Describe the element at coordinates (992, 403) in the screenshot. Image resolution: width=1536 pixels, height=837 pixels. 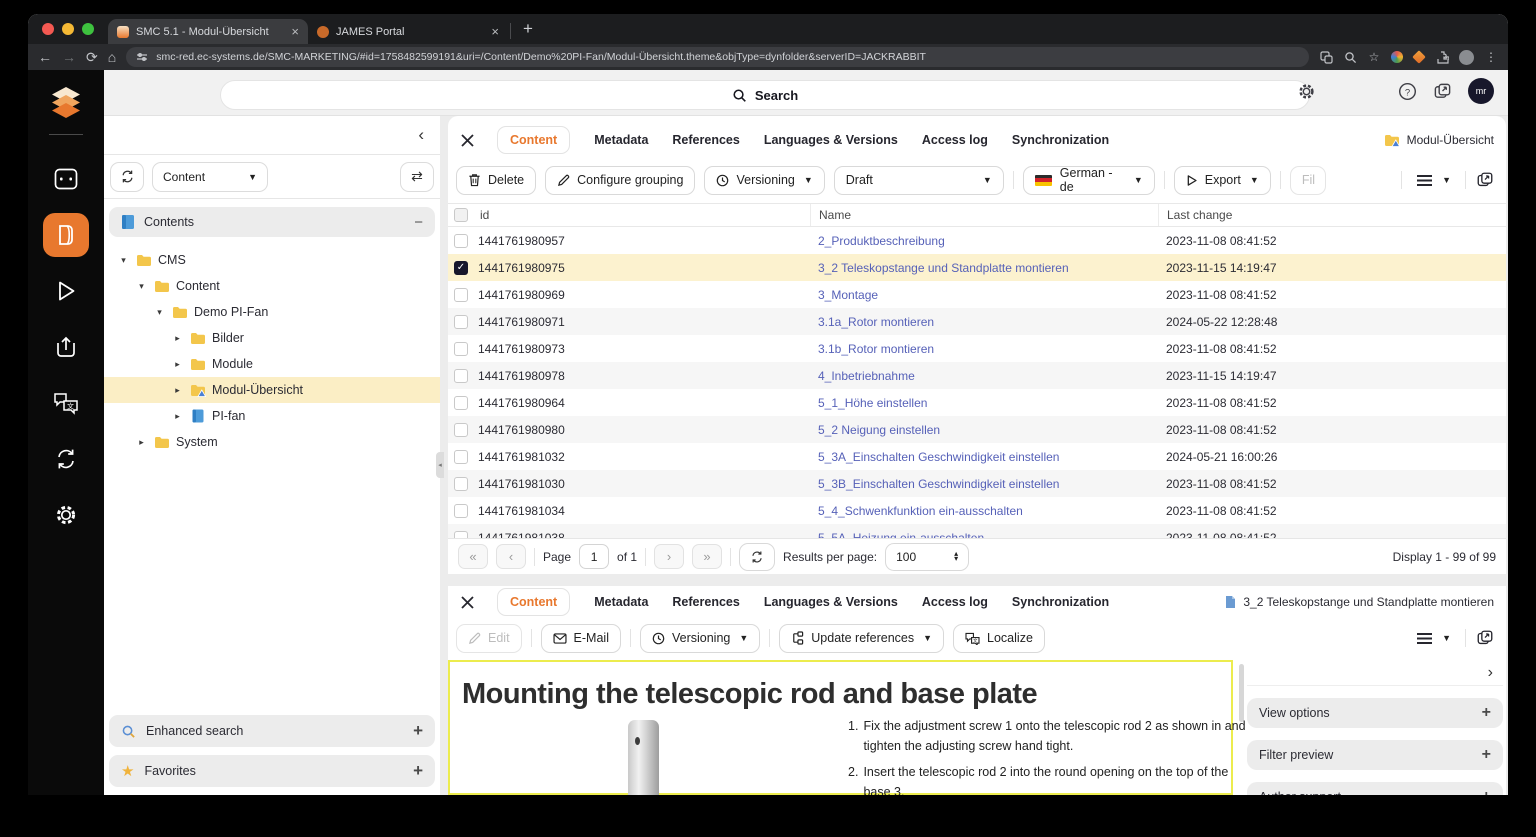
I see `cell-name-link: 5_1_Höhe einstellen` at that location.